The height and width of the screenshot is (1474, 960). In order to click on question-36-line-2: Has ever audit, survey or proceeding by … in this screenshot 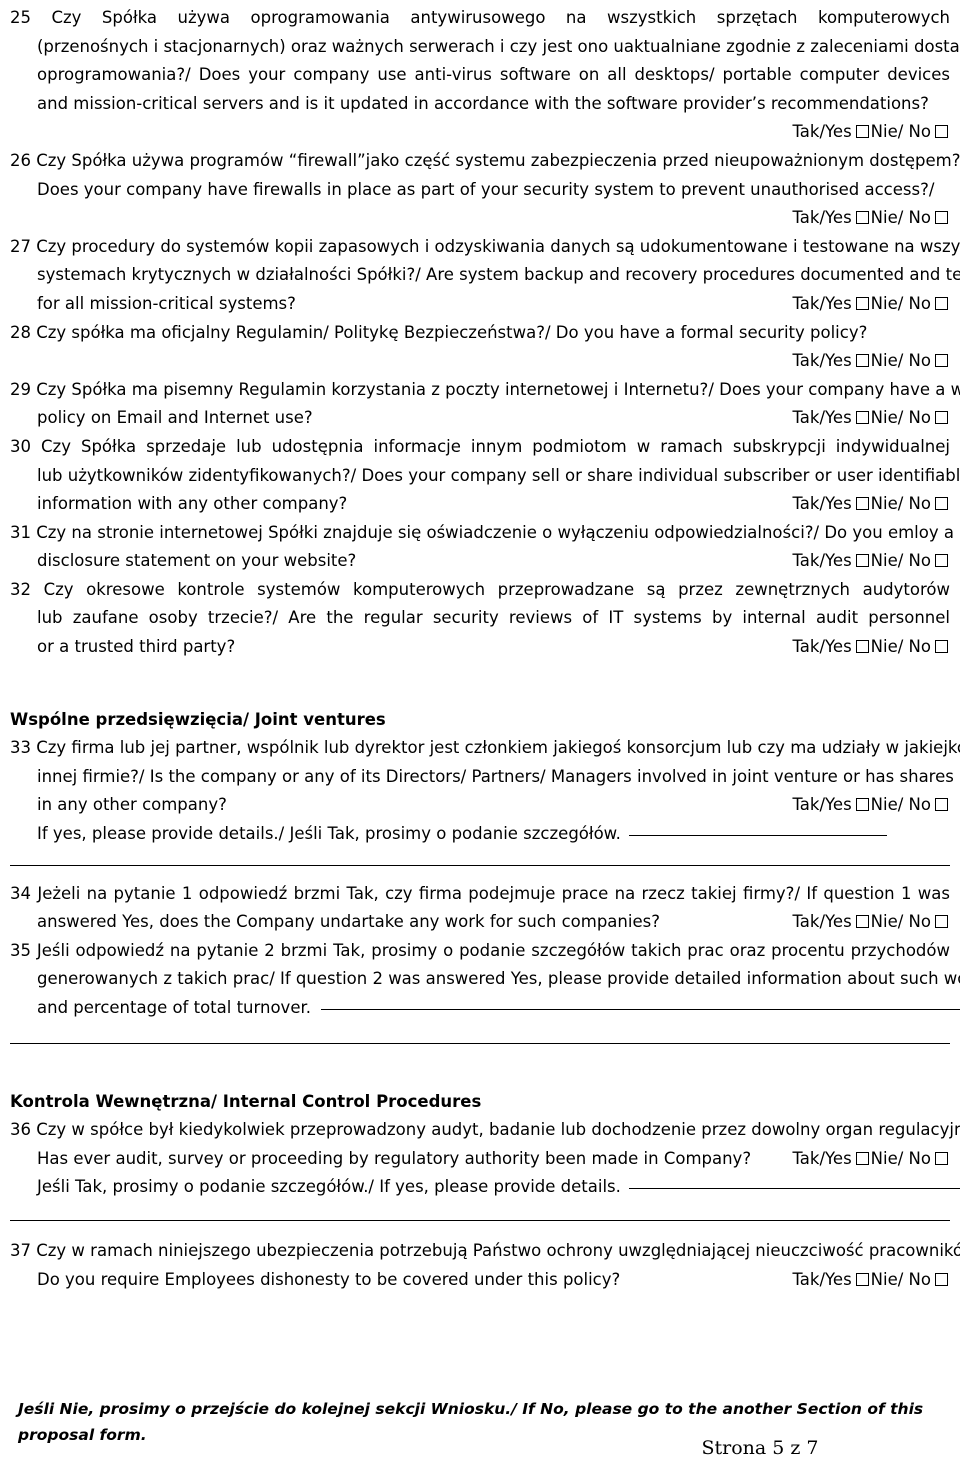, I will do `click(480, 1159)`.